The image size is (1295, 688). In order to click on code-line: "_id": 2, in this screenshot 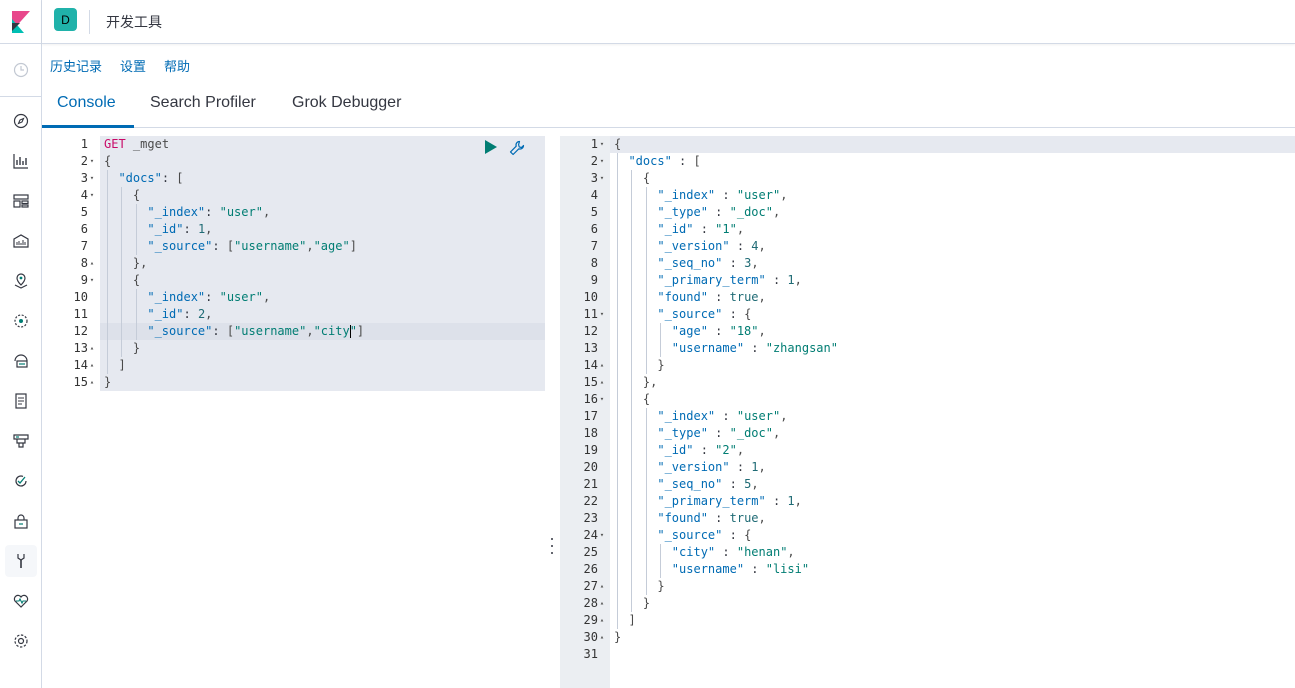, I will do `click(158, 314)`.